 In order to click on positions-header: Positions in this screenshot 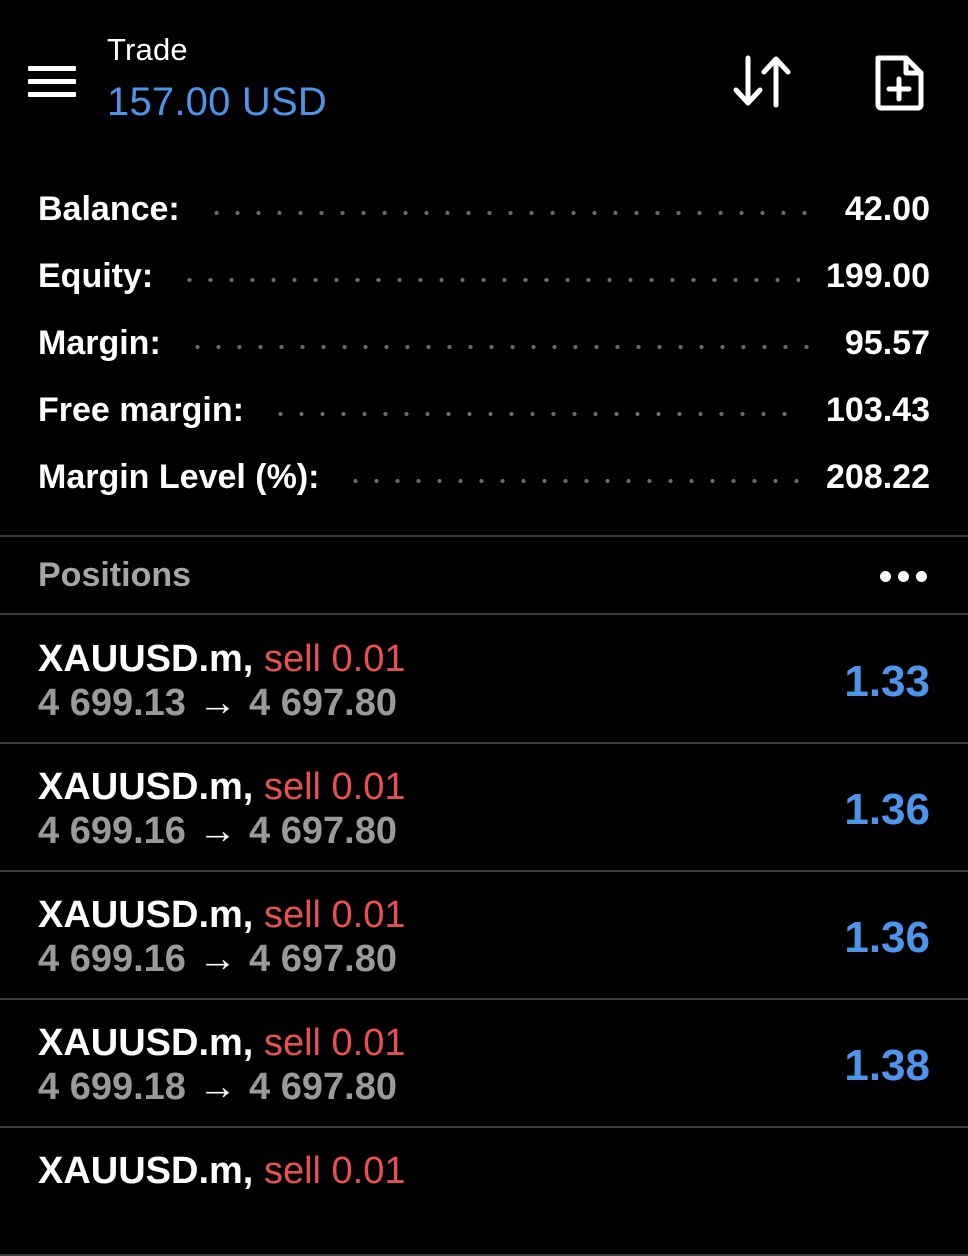, I will do `click(484, 576)`.